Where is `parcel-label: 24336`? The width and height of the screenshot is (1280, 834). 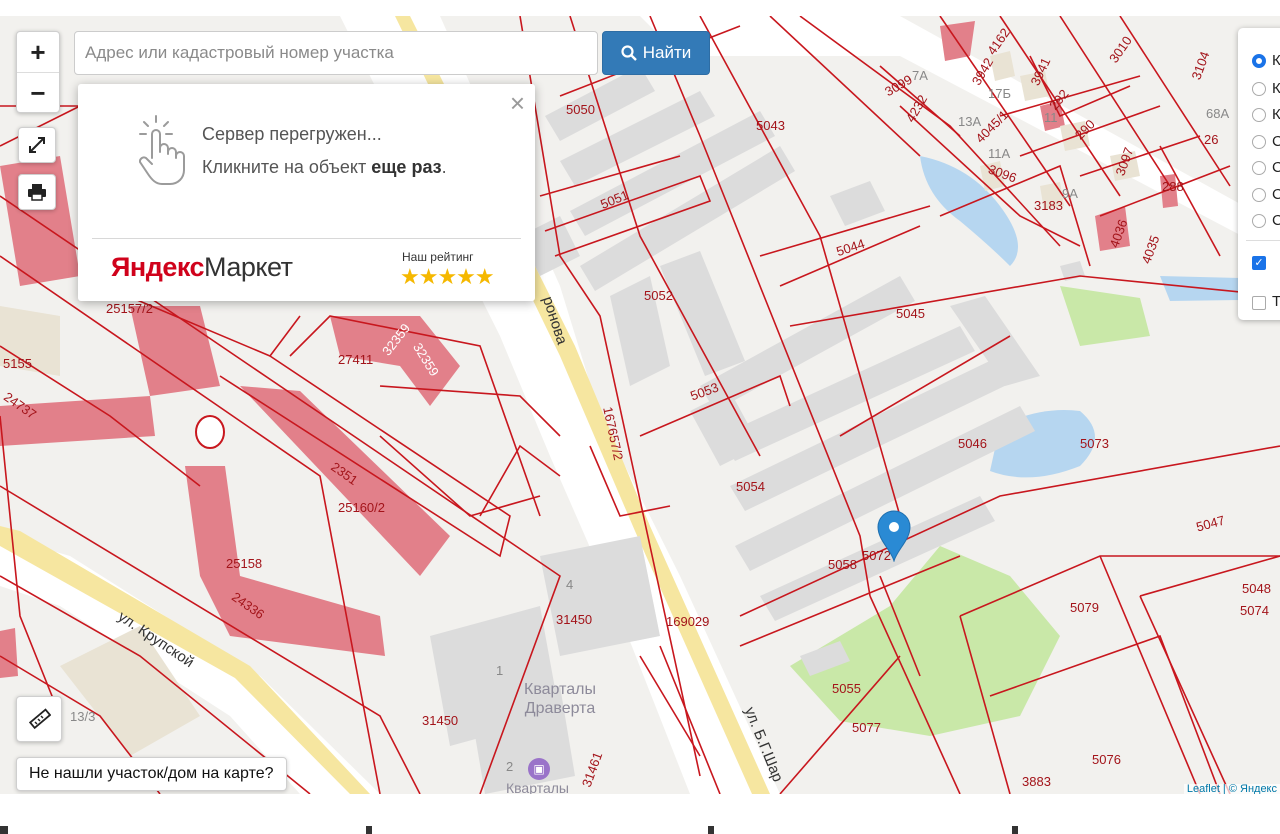 parcel-label: 24336 is located at coordinates (248, 605).